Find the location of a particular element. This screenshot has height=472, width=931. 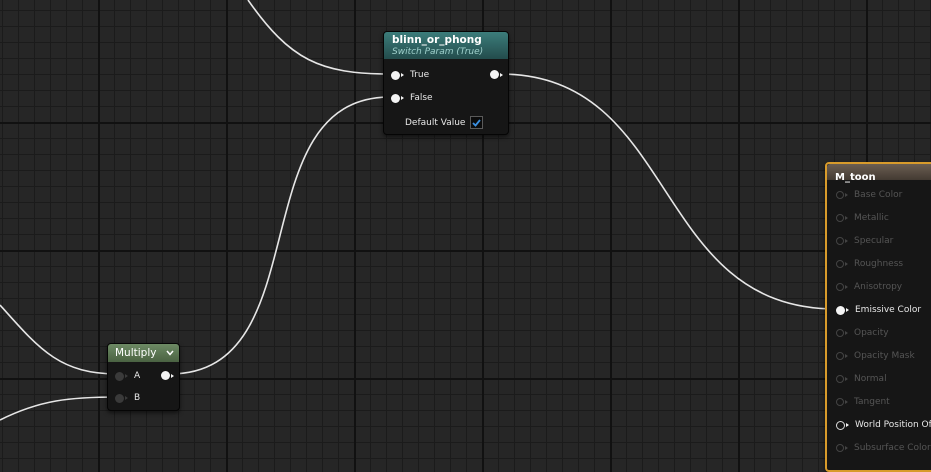

wire-left-to-a is located at coordinates (59, 339).